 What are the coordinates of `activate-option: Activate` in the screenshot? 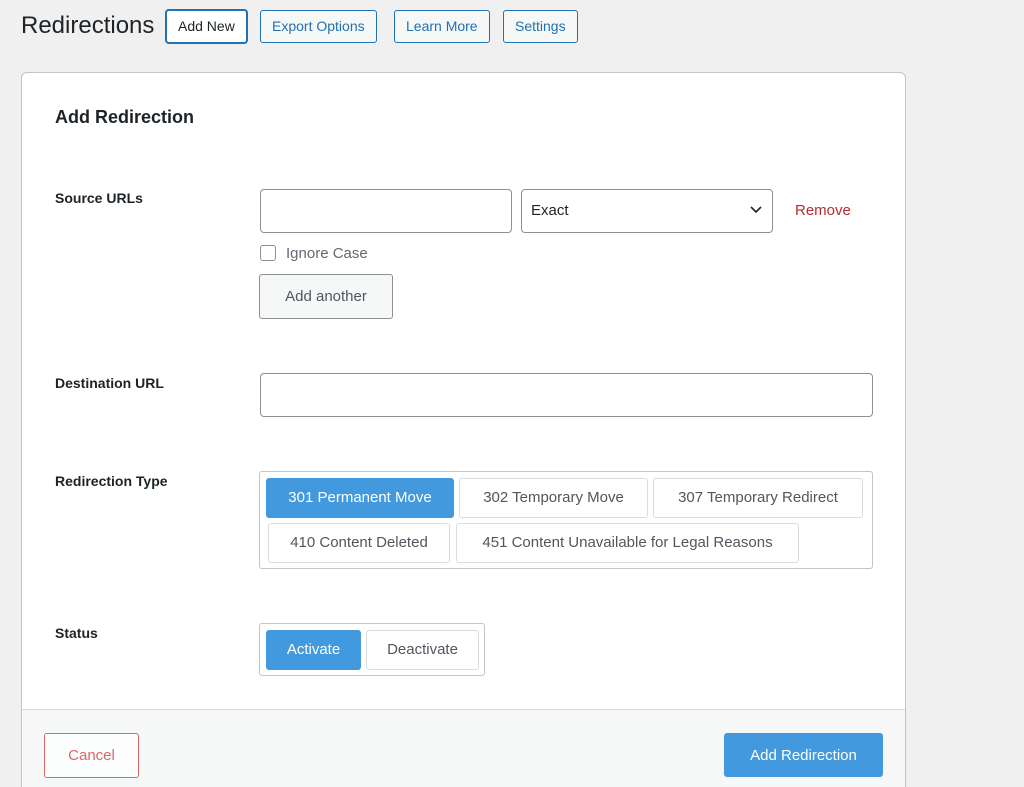 It's located at (313, 650).